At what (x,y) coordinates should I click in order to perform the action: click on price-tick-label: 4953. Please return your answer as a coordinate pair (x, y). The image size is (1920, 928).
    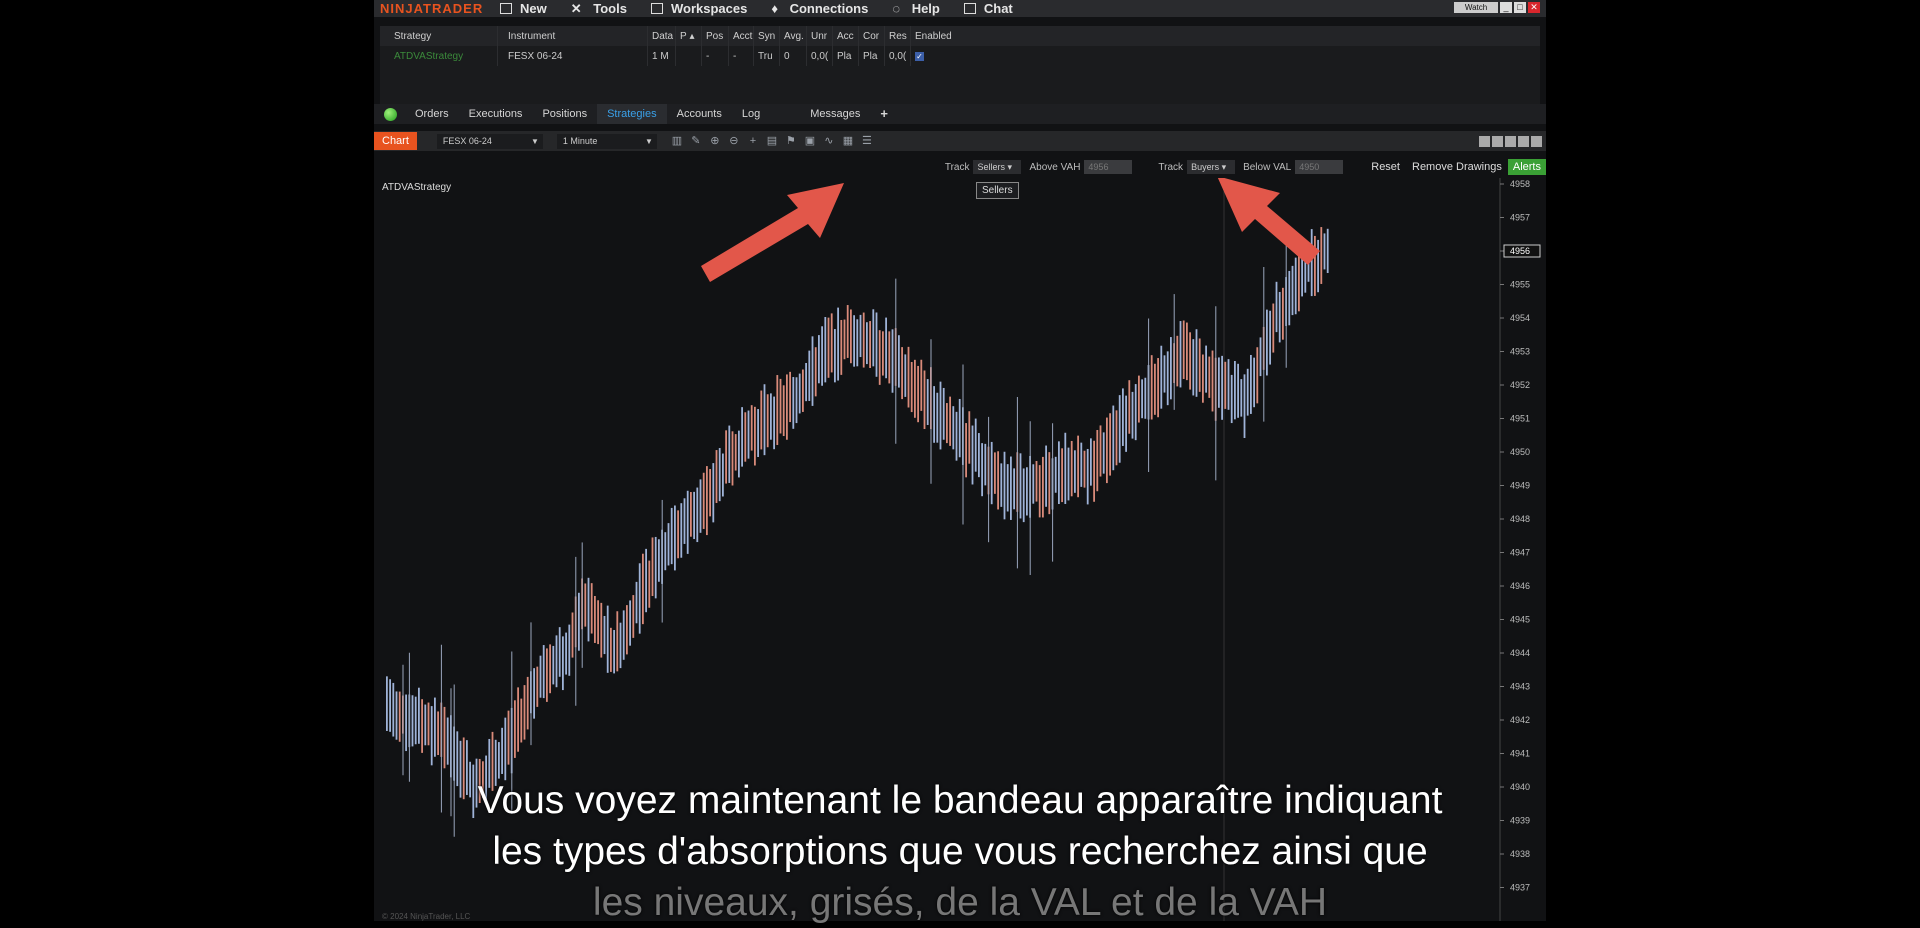
    Looking at the image, I should click on (1520, 352).